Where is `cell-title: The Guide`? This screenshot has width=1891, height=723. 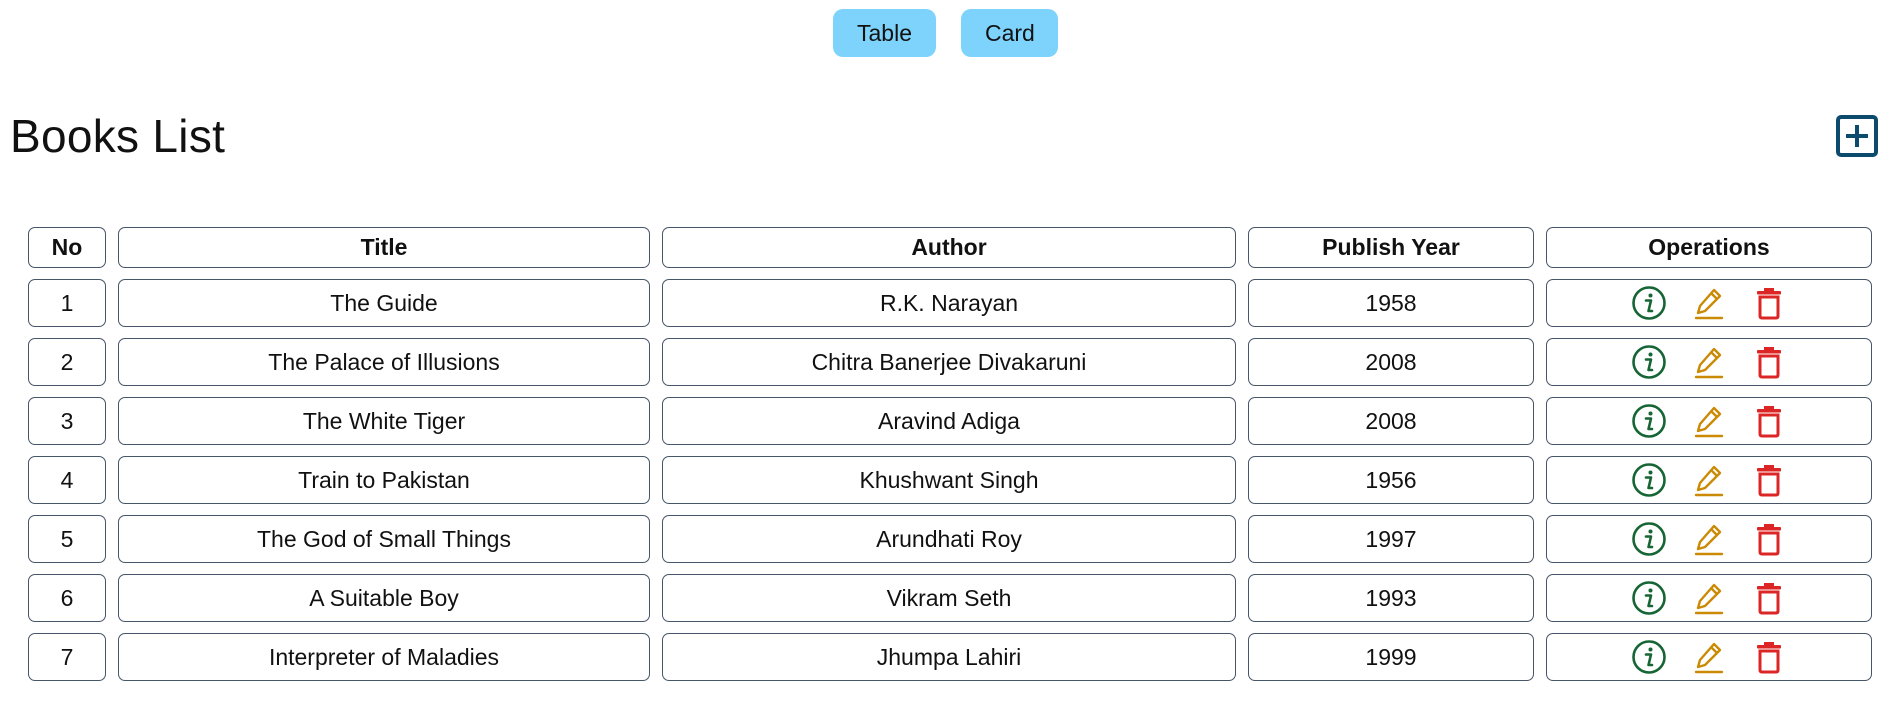
cell-title: The Guide is located at coordinates (384, 303).